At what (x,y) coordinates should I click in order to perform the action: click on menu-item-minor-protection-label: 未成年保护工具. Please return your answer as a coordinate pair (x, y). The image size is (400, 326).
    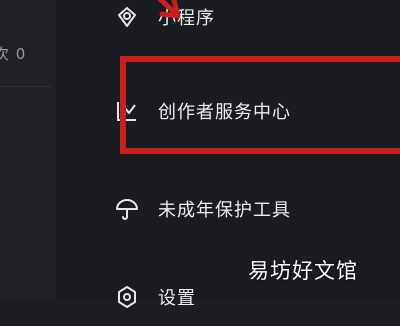
    Looking at the image, I should click on (224, 210).